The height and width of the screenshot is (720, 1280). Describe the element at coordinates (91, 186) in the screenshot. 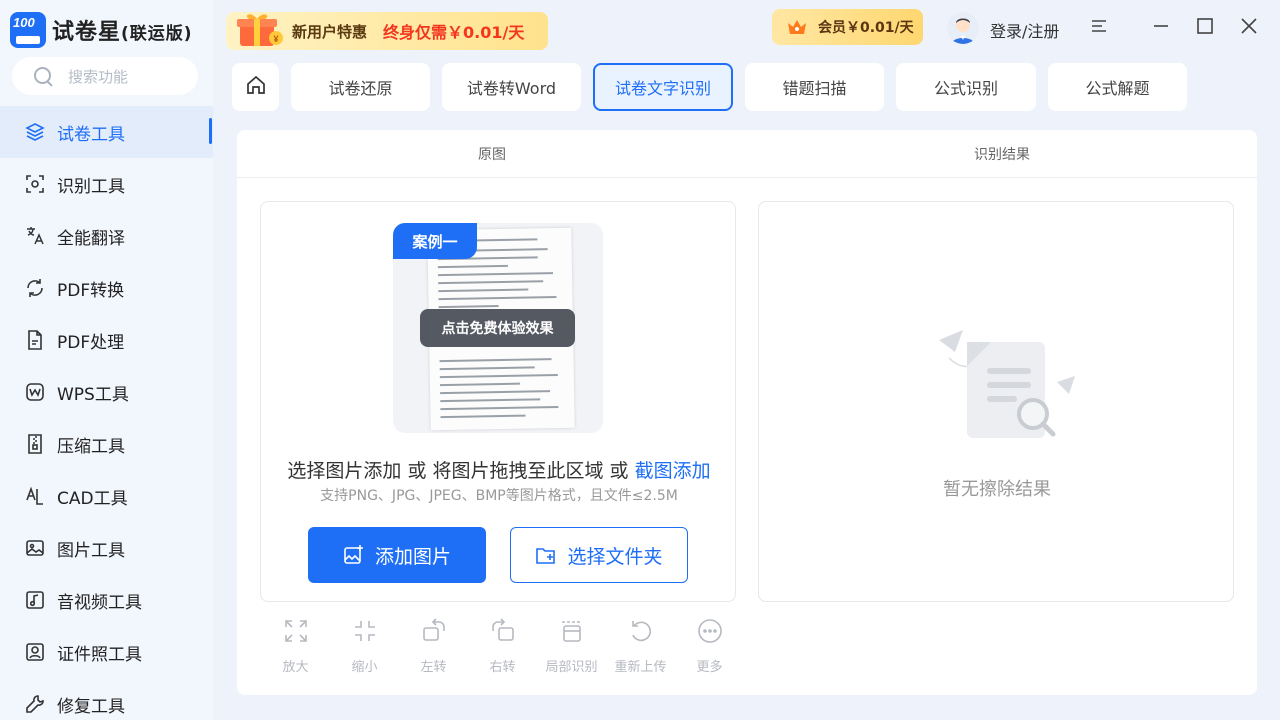

I see `sidebar-item-label: 识别工具` at that location.